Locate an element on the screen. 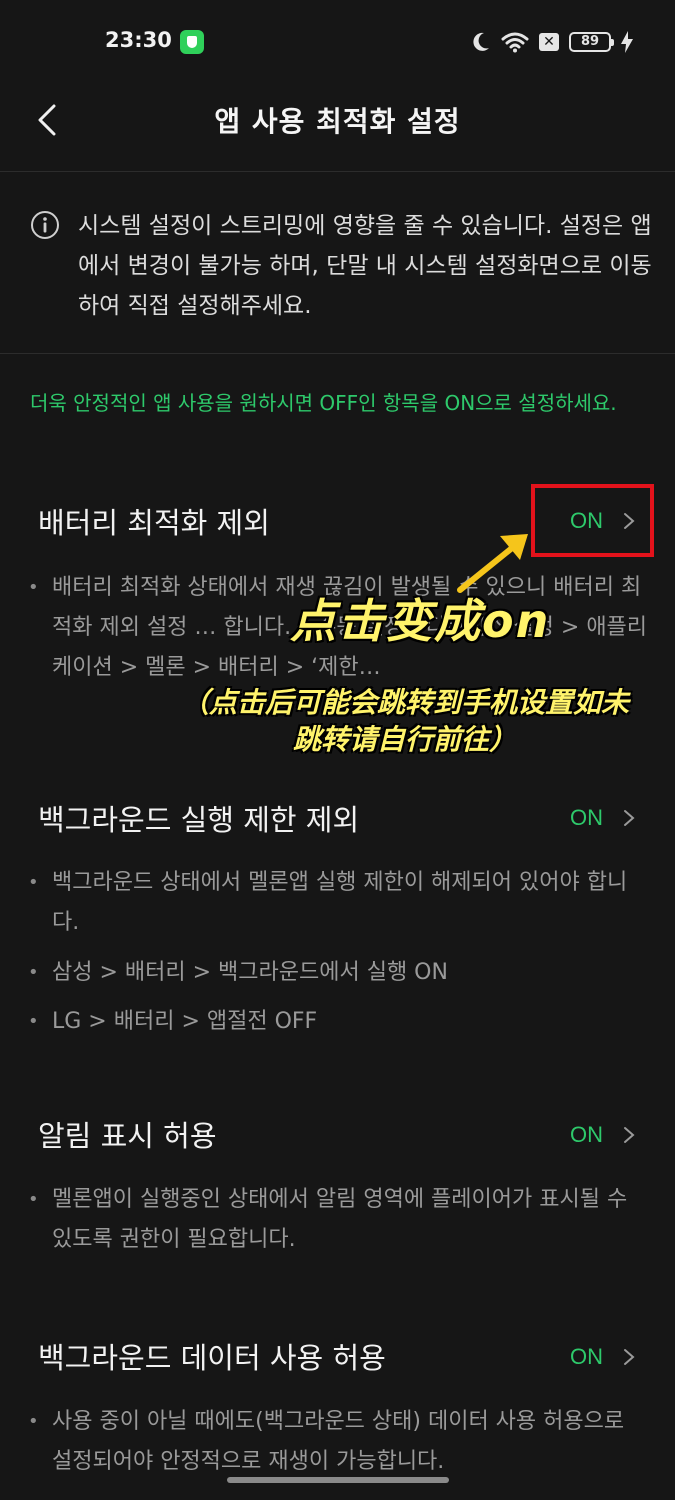 The width and height of the screenshot is (675, 1500). info-icon is located at coordinates (45, 225).